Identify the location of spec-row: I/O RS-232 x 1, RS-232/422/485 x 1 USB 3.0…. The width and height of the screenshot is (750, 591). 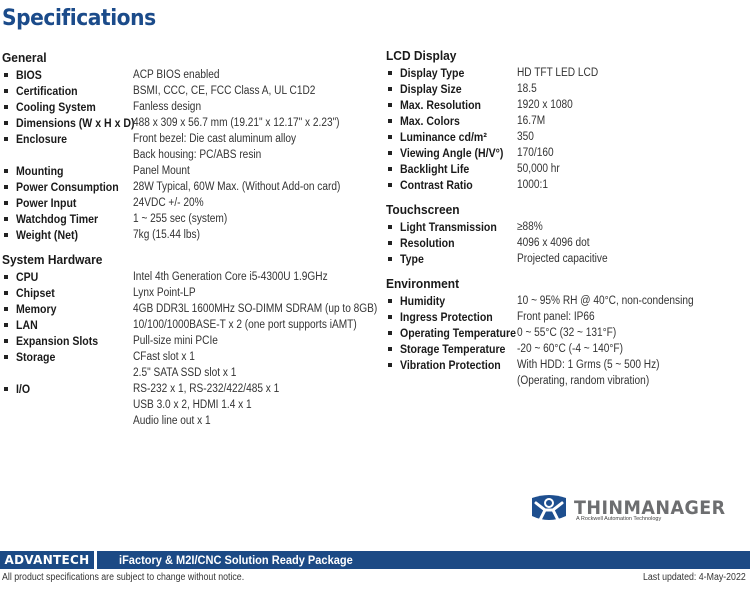
(189, 405).